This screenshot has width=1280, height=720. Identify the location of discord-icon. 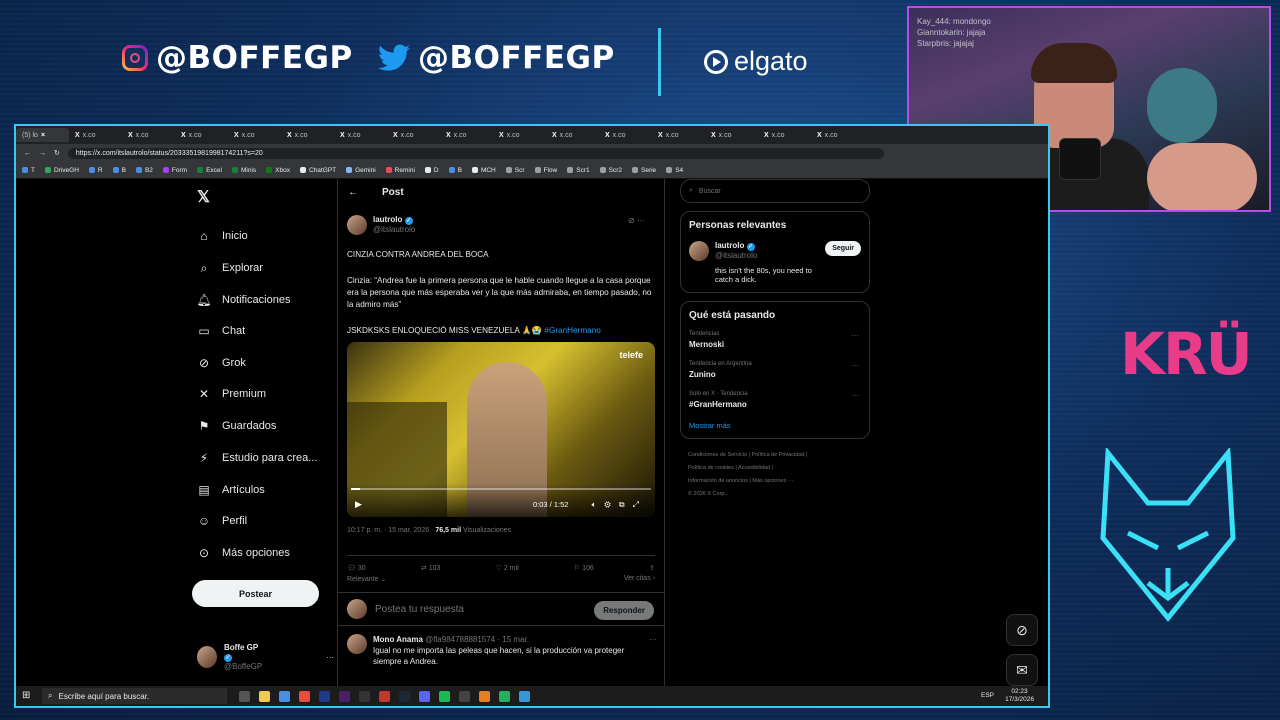
(424, 696).